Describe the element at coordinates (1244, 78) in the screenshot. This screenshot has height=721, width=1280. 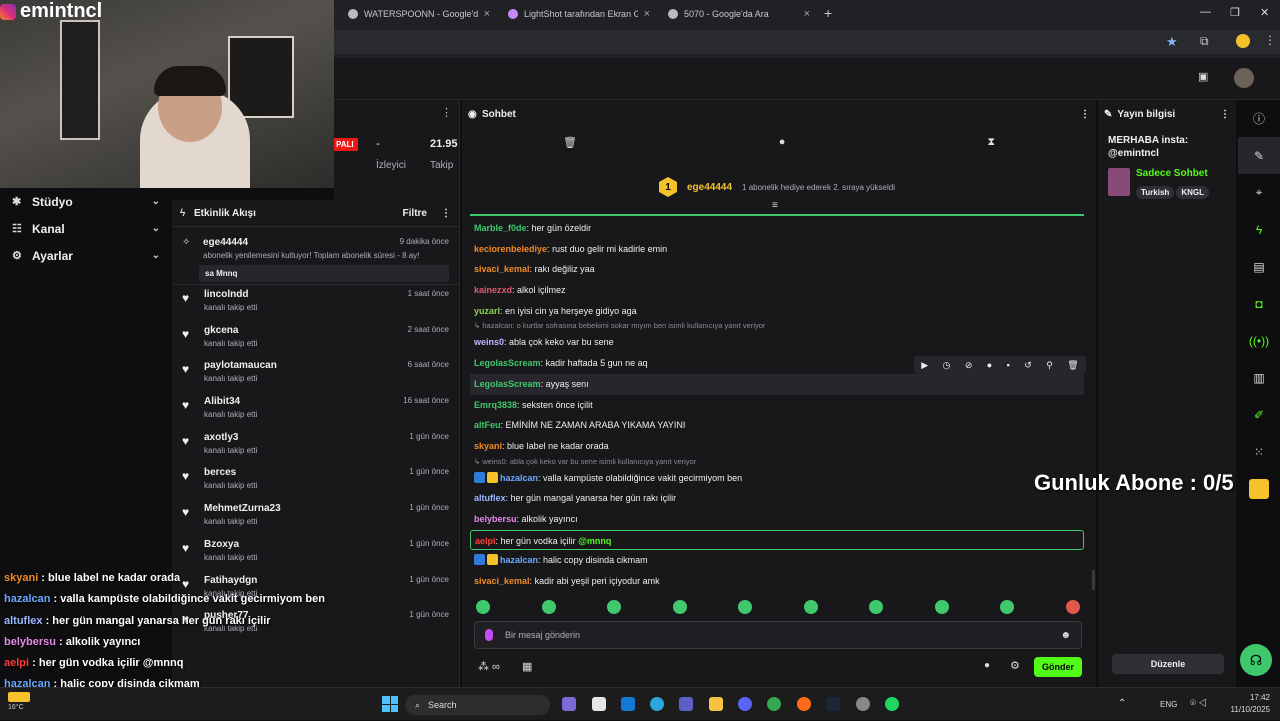
I see `user-avatar` at that location.